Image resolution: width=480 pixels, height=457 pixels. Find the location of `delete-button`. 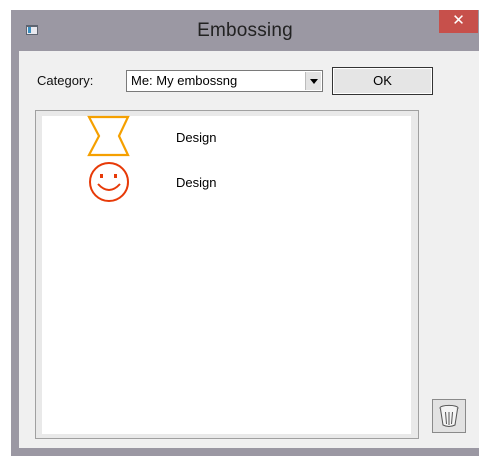

delete-button is located at coordinates (449, 416).